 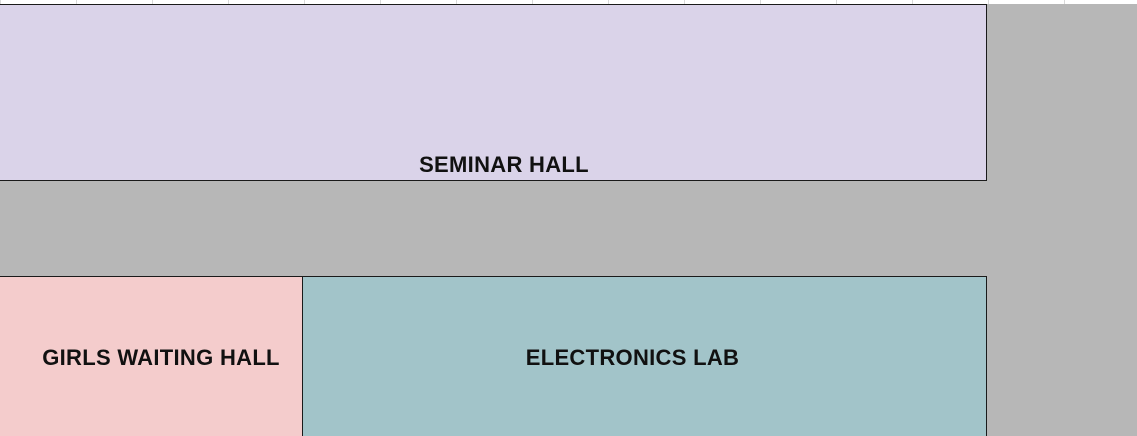 I want to click on room-girls-waiting-hall: GIRLS WAITING HALL, so click(x=151, y=356).